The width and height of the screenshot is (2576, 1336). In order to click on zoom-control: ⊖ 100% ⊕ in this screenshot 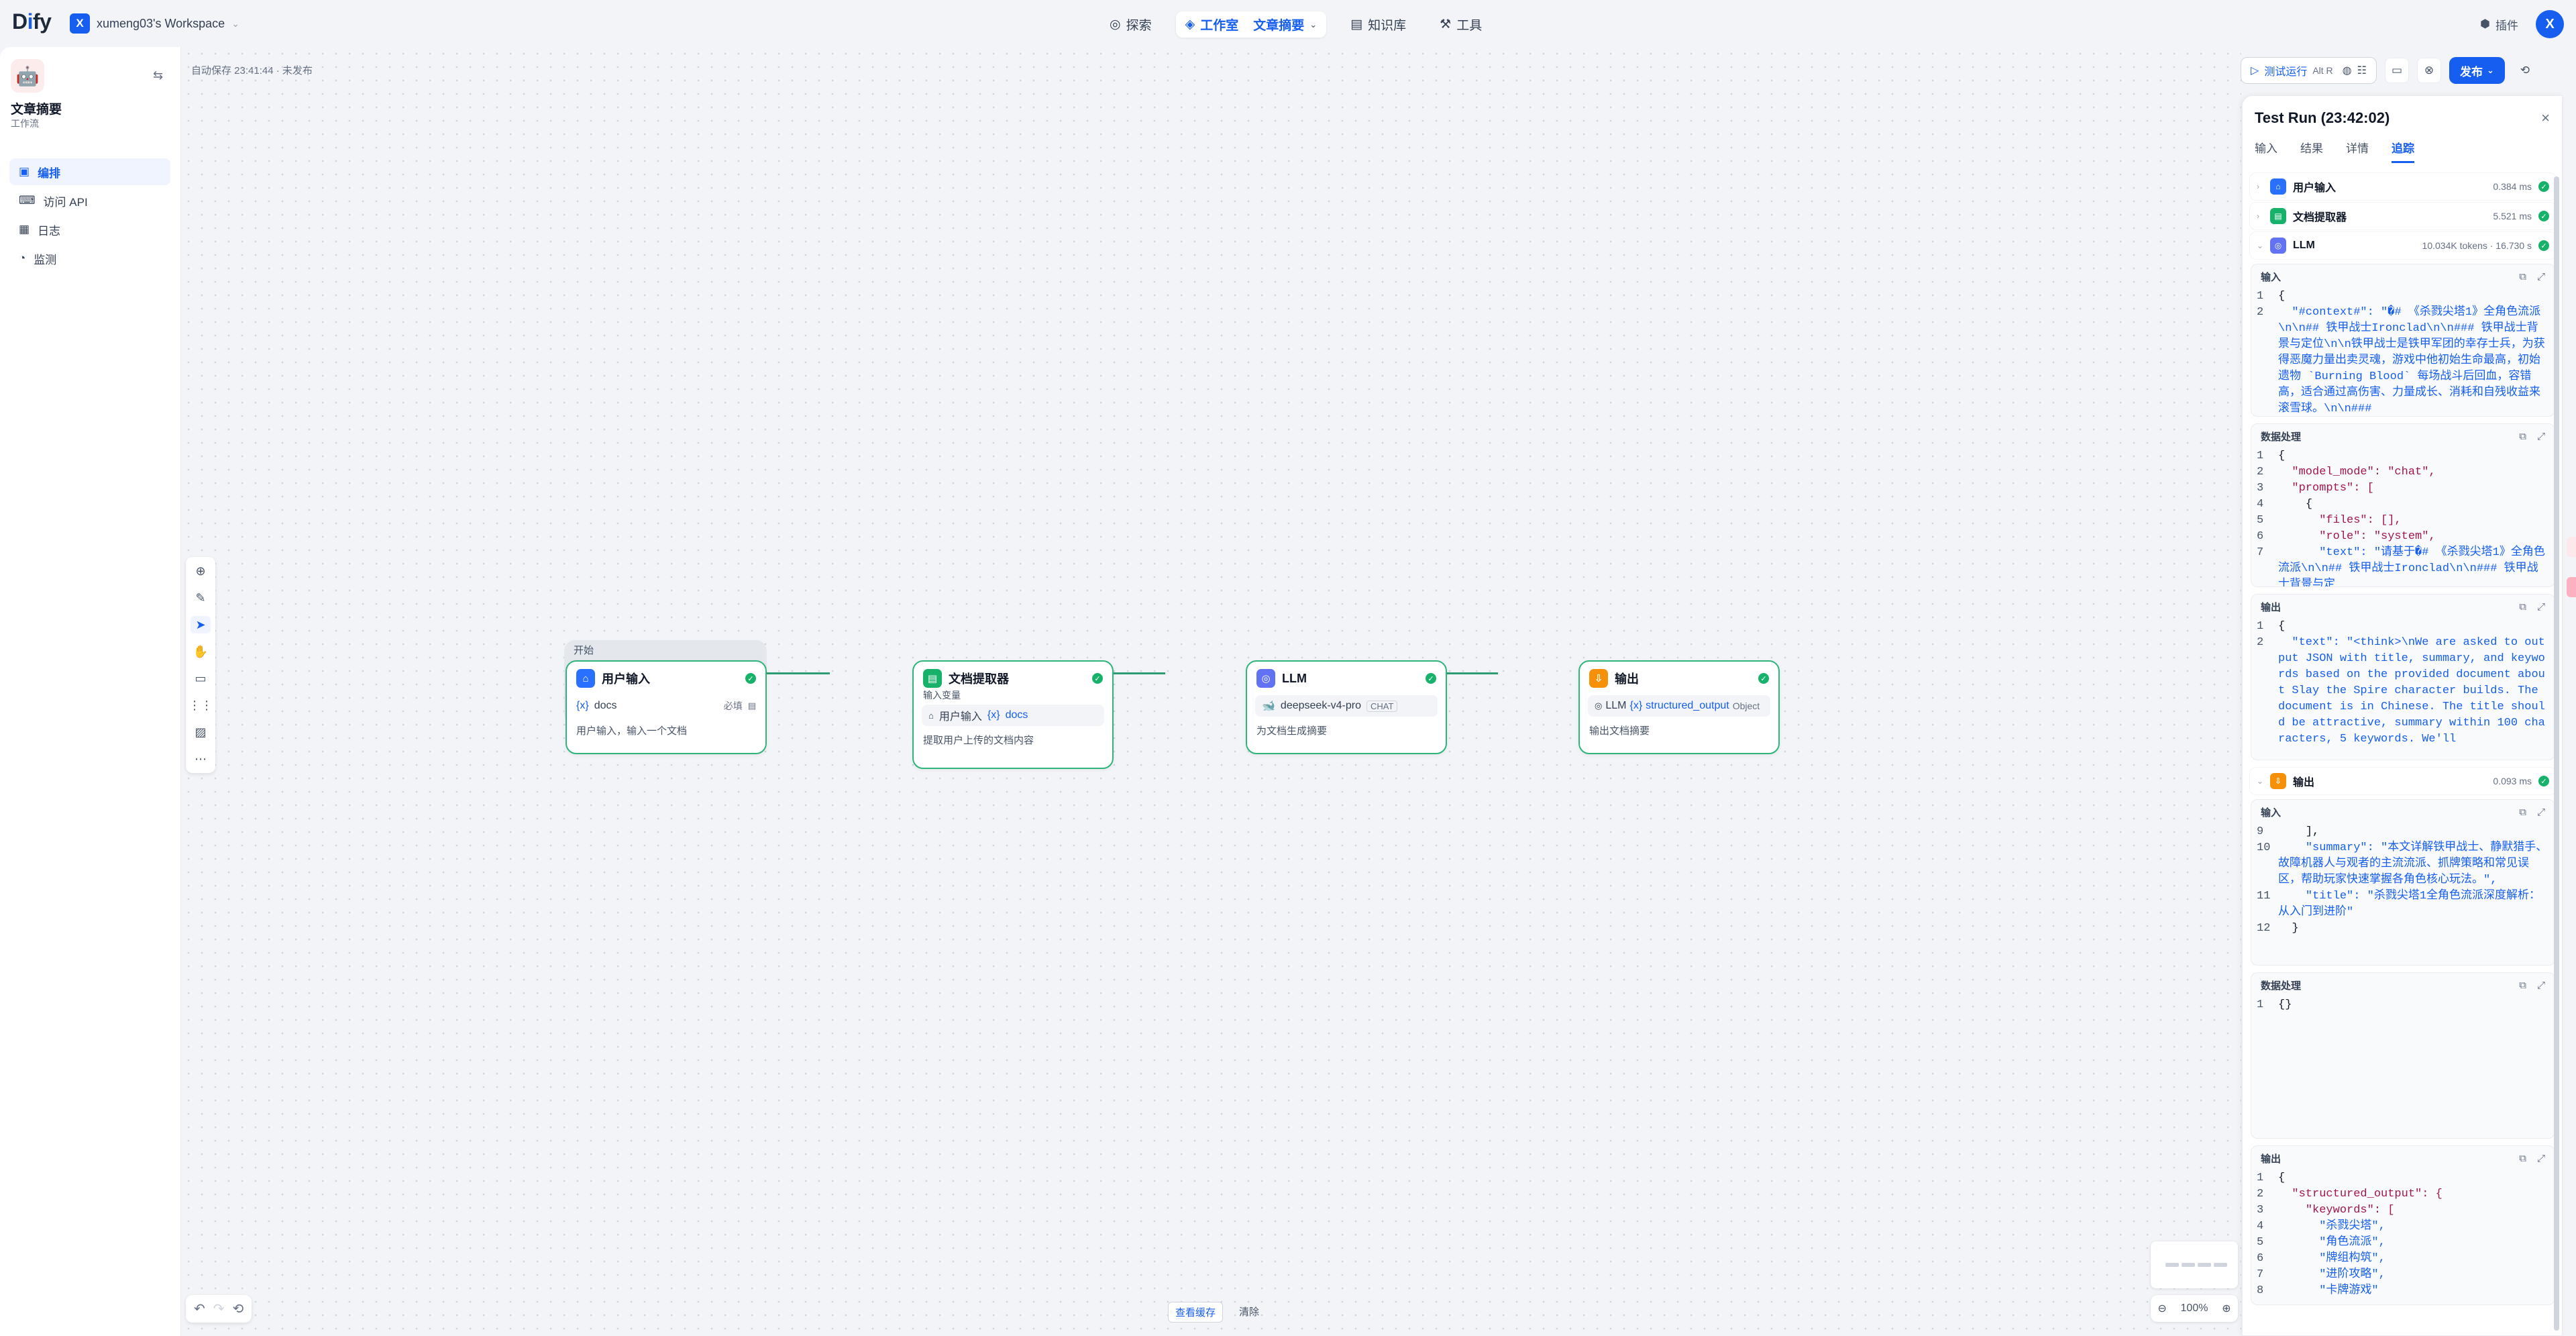, I will do `click(2194, 1309)`.